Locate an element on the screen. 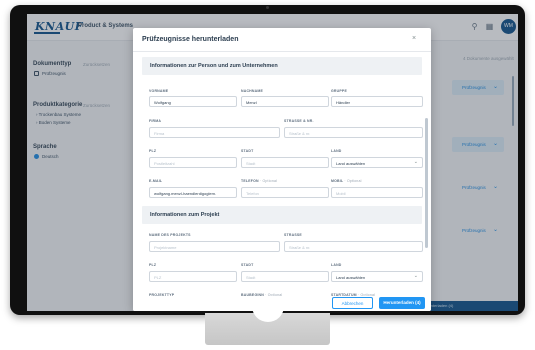 Image resolution: width=535 pixels, height=350 pixels. project-name-field: Projektname is located at coordinates (214, 246).